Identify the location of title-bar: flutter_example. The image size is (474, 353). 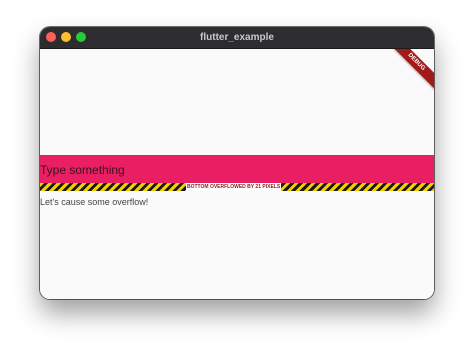
(237, 38).